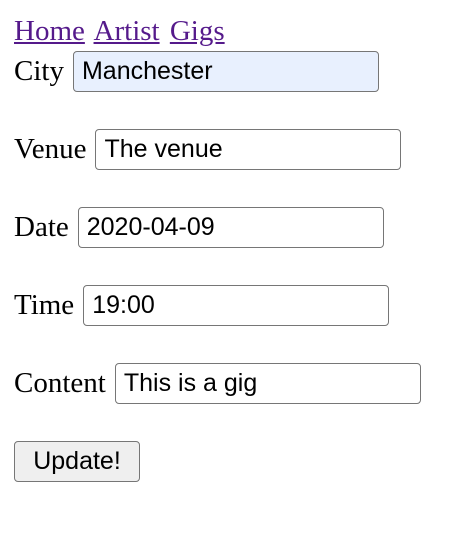 This screenshot has width=474, height=542. I want to click on time-row: Time, so click(202, 305).